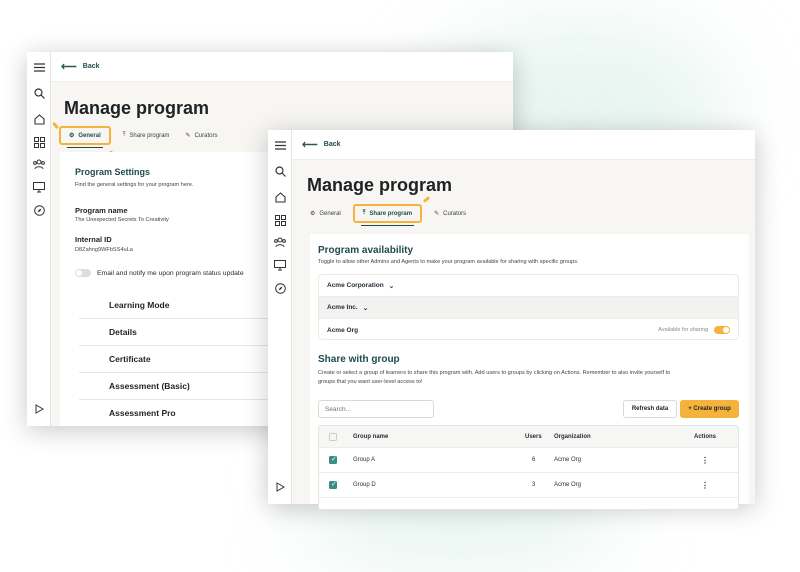  I want to click on sharing-status: Available for sharing, so click(683, 330).